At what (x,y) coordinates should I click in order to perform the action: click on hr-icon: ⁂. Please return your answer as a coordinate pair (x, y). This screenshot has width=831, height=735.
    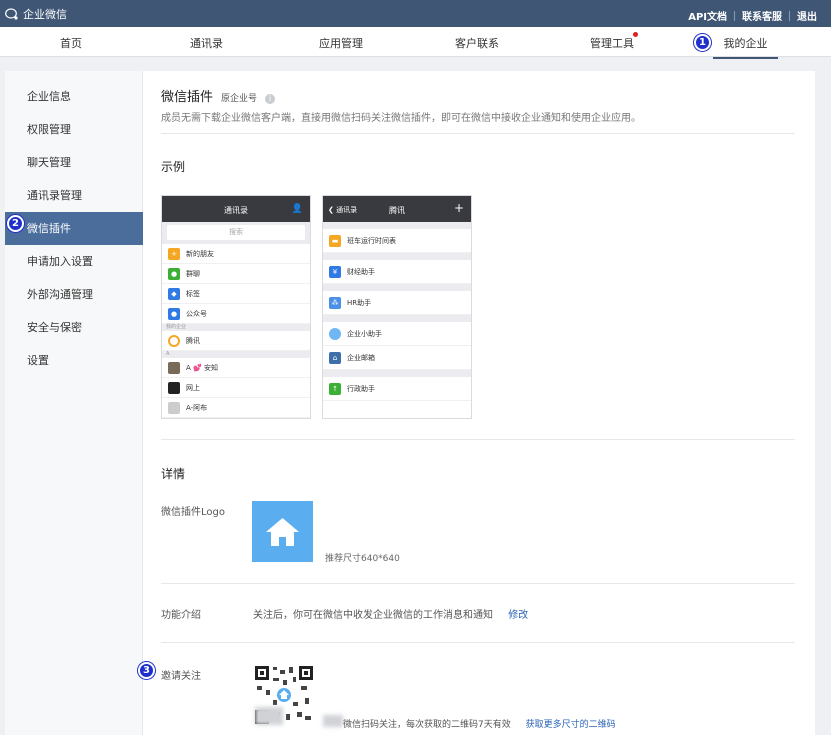
    Looking at the image, I should click on (335, 302).